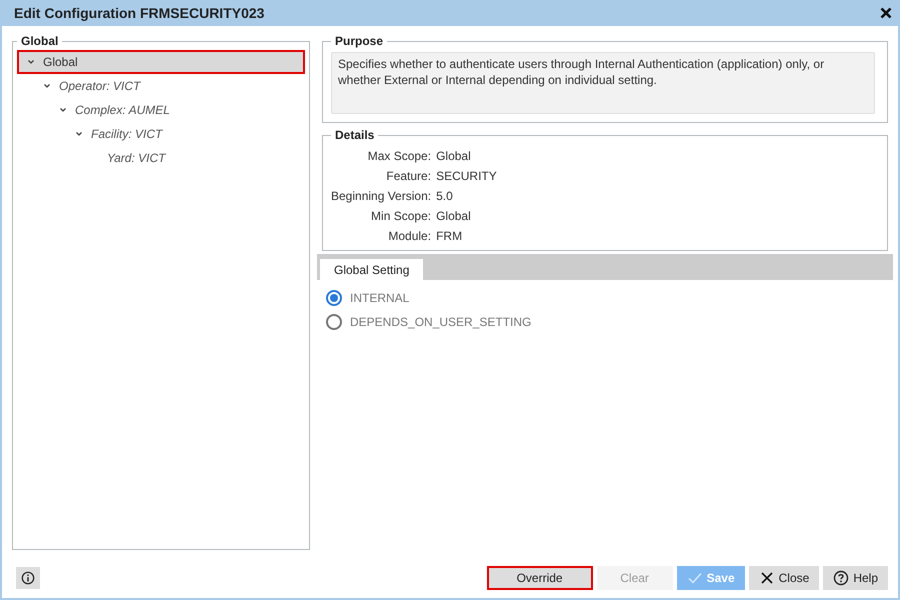  What do you see at coordinates (161, 86) in the screenshot?
I see `tree-item: Operator: VICT` at bounding box center [161, 86].